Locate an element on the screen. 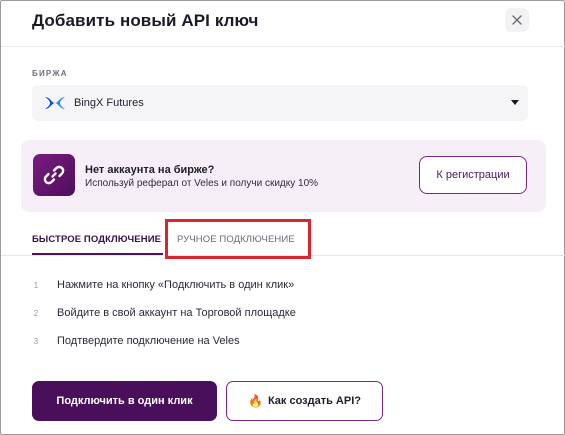 The image size is (565, 435). chevron-down-icon is located at coordinates (515, 102).